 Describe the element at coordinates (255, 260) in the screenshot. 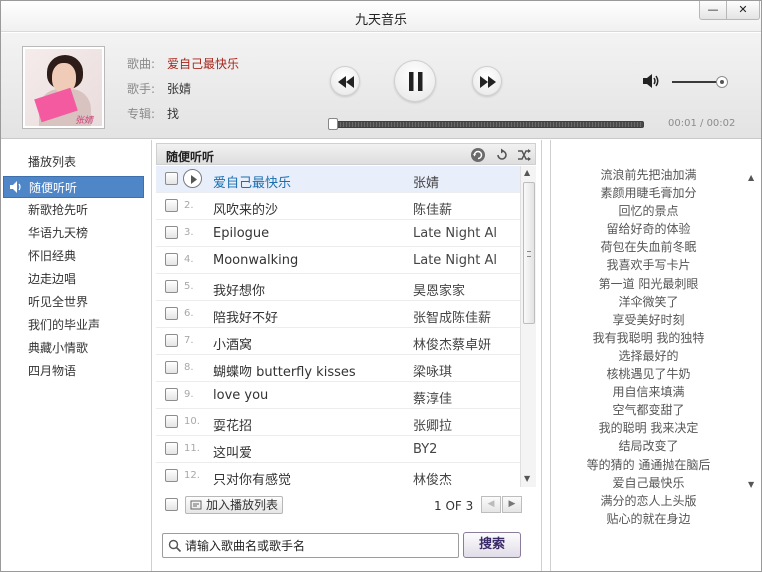

I see `song-name: Moonwalking` at that location.